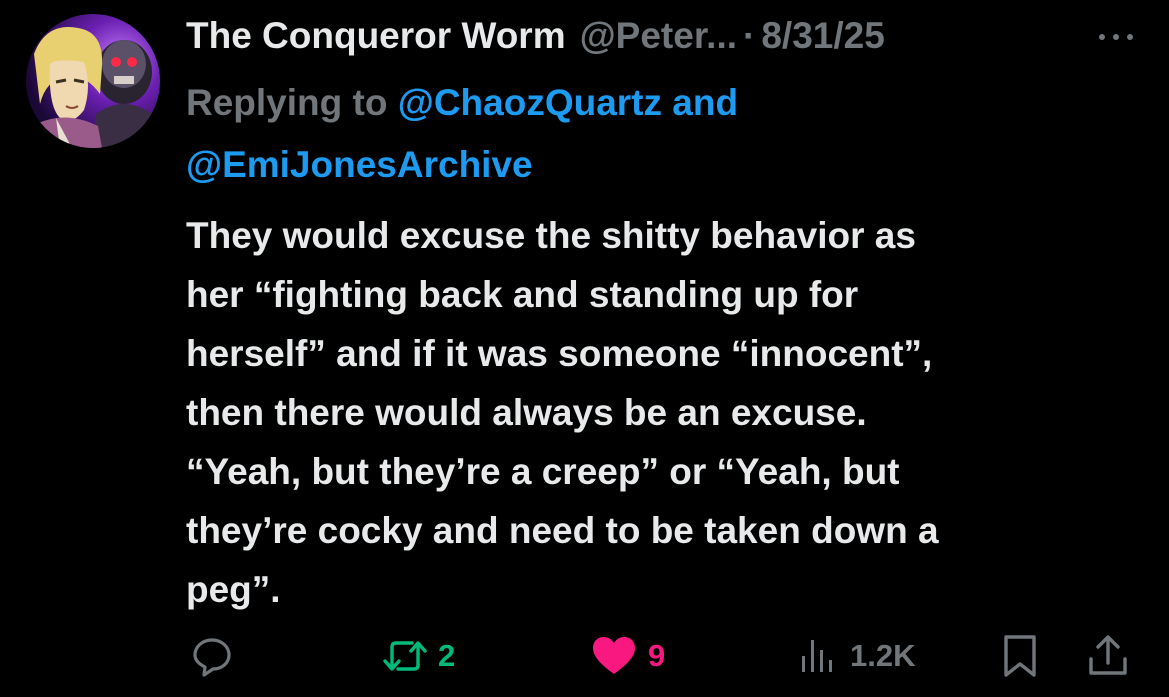  I want to click on share-icon, so click(1108, 655).